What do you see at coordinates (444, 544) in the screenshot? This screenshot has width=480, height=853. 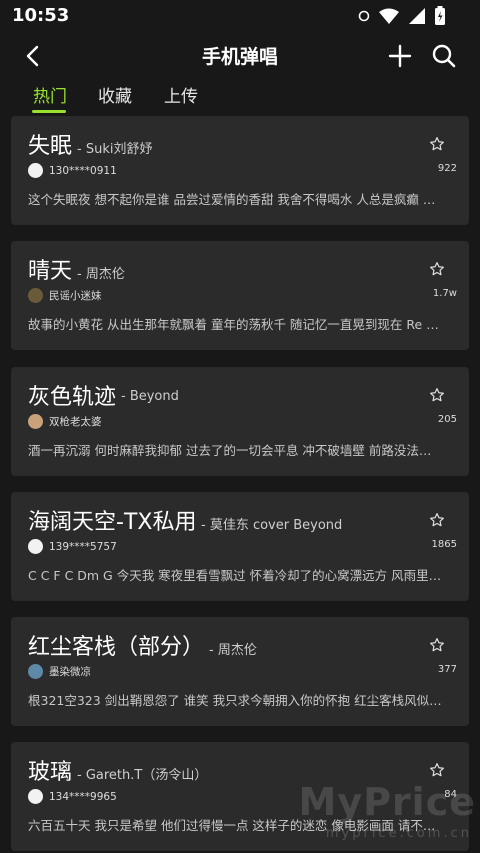 I see `favorite-count: 1865` at bounding box center [444, 544].